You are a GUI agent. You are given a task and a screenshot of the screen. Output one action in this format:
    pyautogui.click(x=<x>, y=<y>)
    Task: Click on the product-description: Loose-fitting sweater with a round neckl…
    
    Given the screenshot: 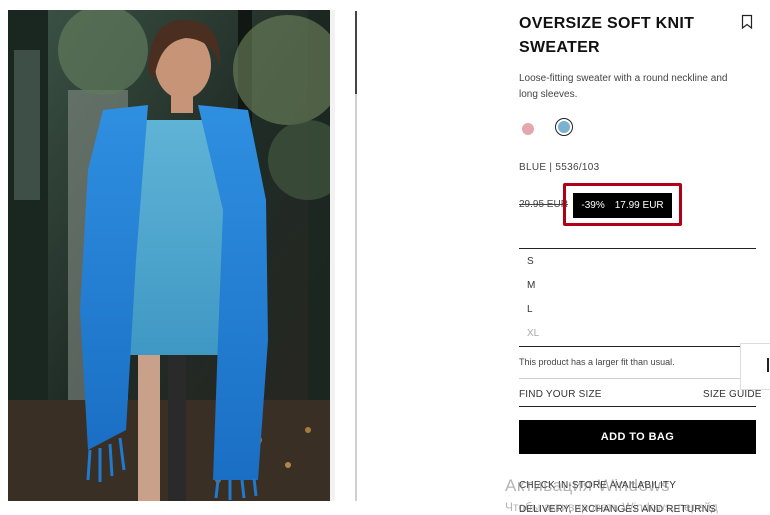 What is the action you would take?
    pyautogui.click(x=623, y=86)
    